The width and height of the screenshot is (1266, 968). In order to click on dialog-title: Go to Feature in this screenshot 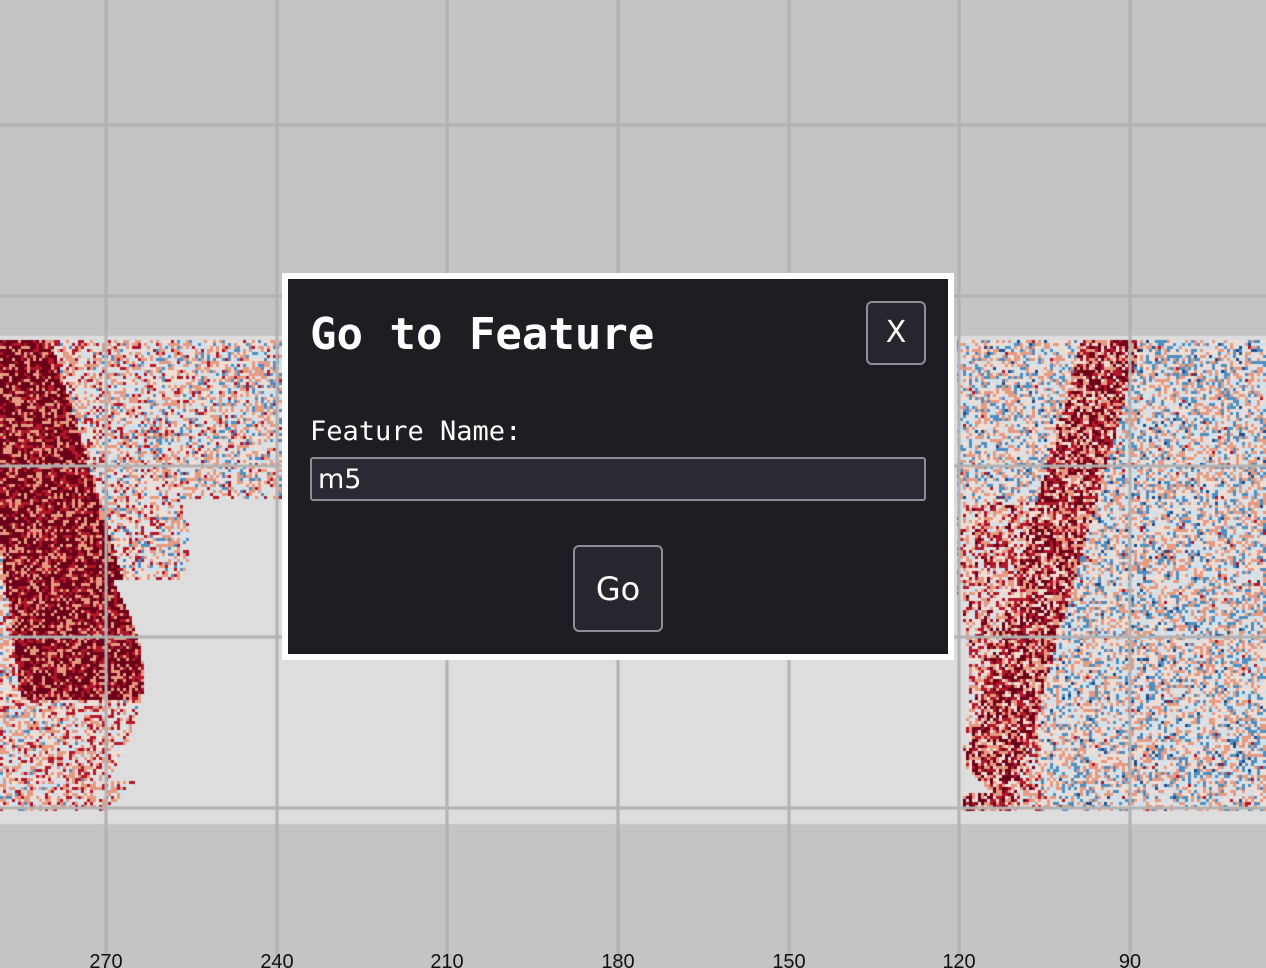, I will do `click(482, 334)`.